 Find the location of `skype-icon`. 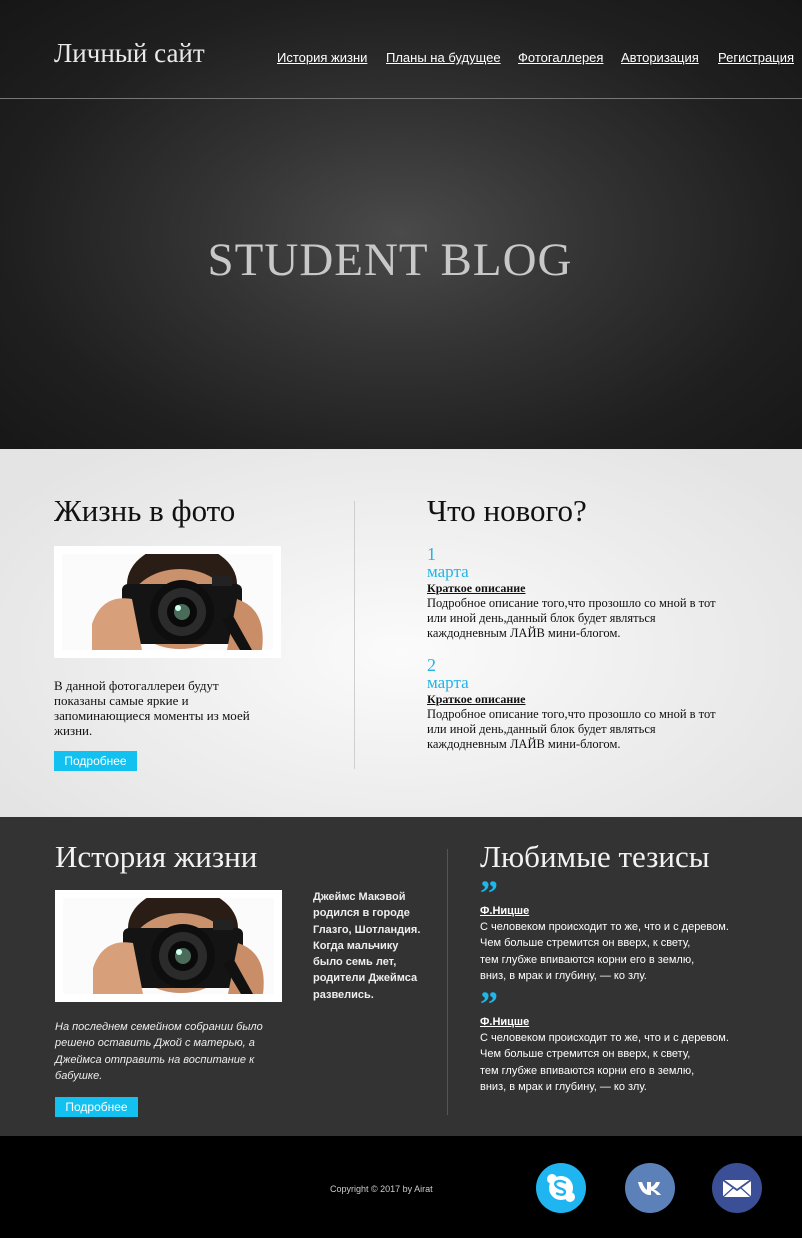

skype-icon is located at coordinates (561, 1188).